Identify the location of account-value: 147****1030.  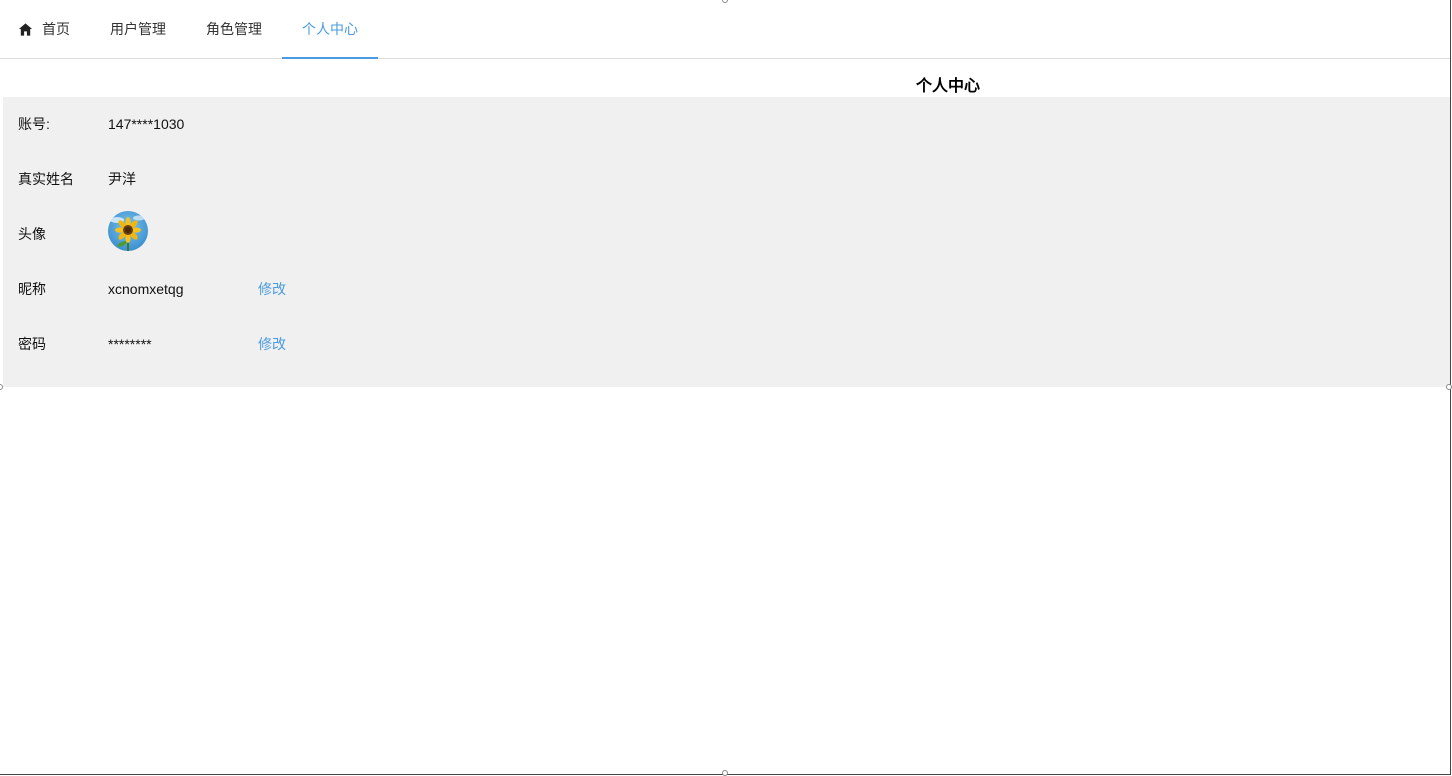
(146, 124).